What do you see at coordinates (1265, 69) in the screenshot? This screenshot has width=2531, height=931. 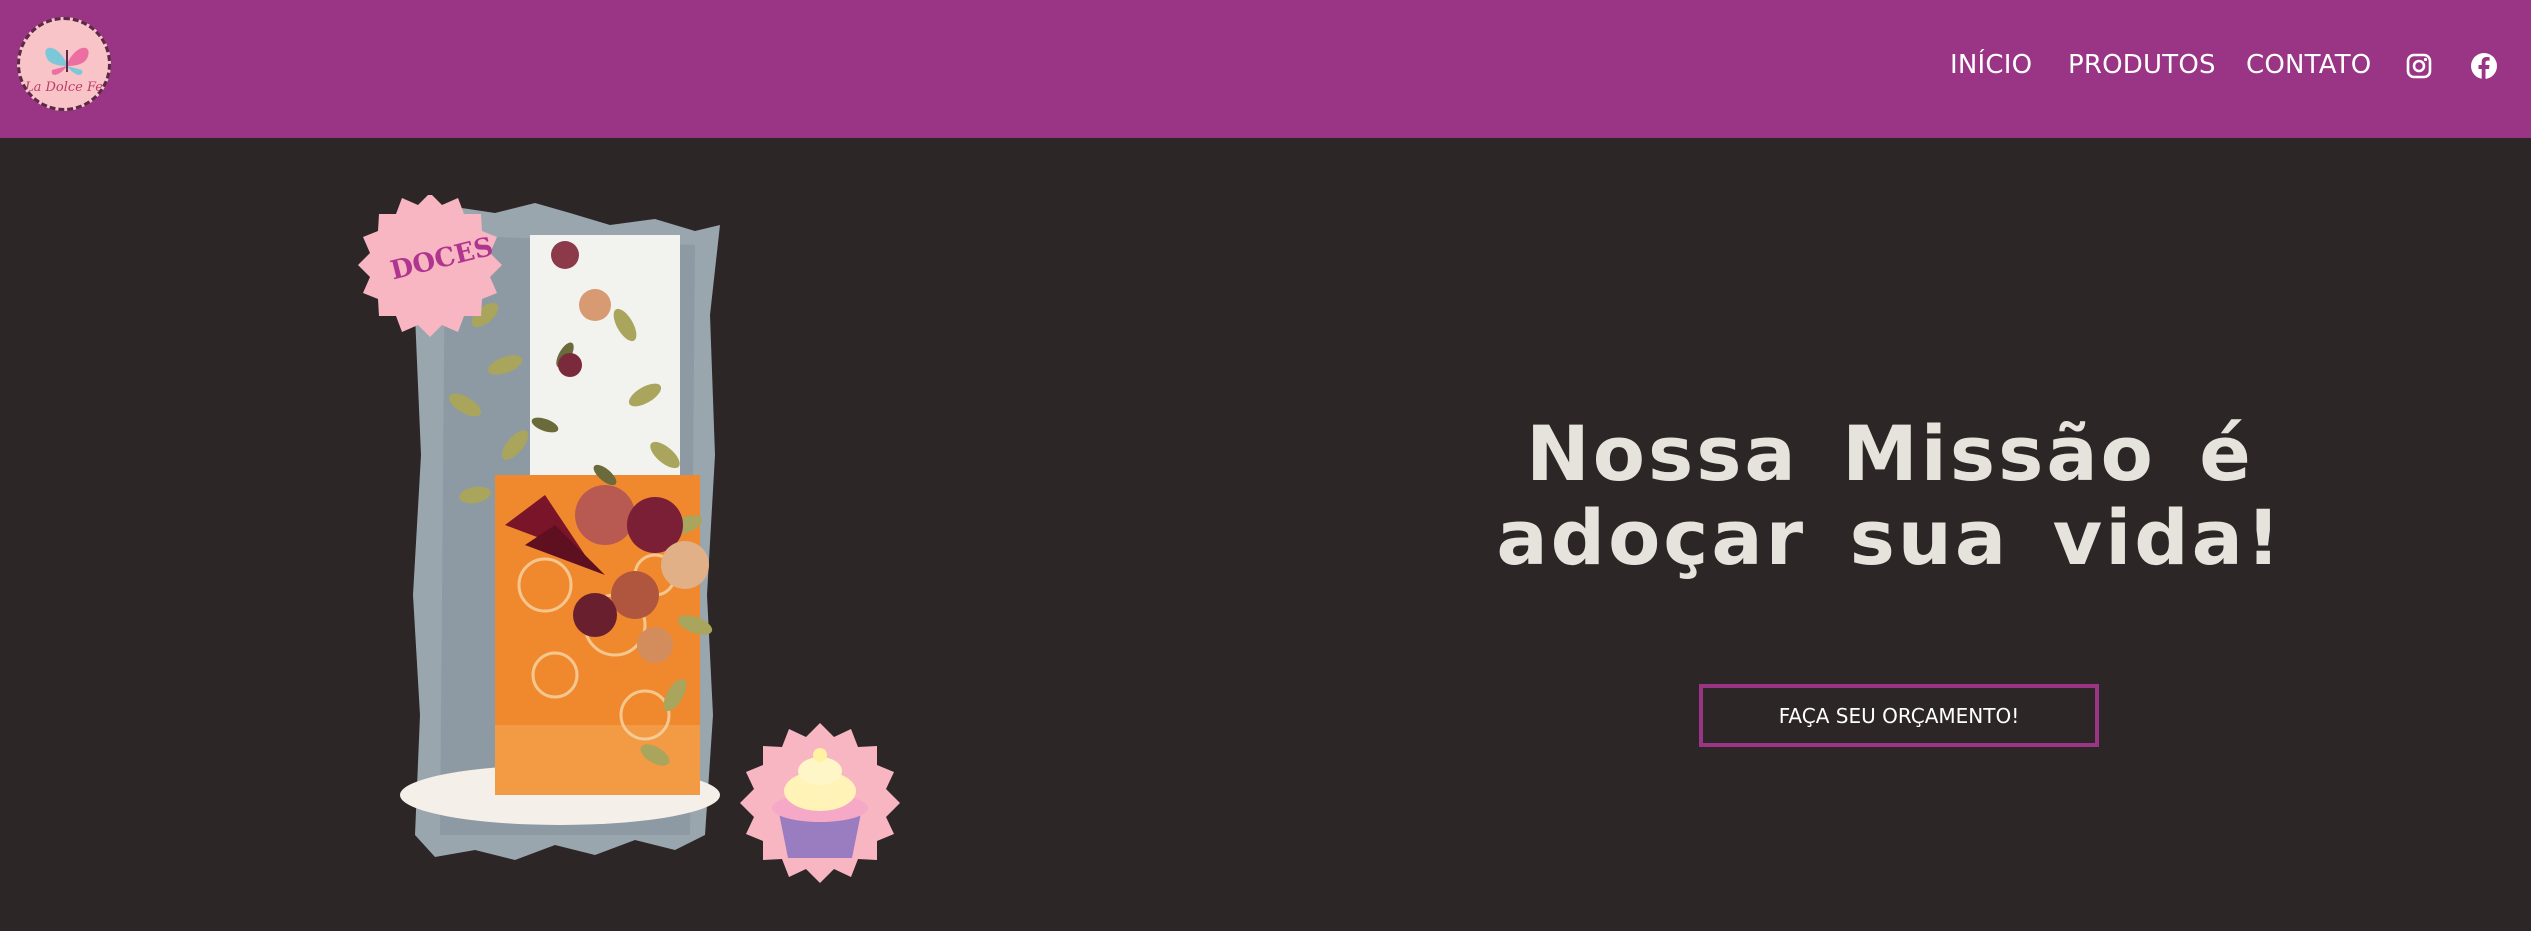 I see `top-navigation-bar: La Dolce Fe INÍCIO PRODUTOS CONTATO` at bounding box center [1265, 69].